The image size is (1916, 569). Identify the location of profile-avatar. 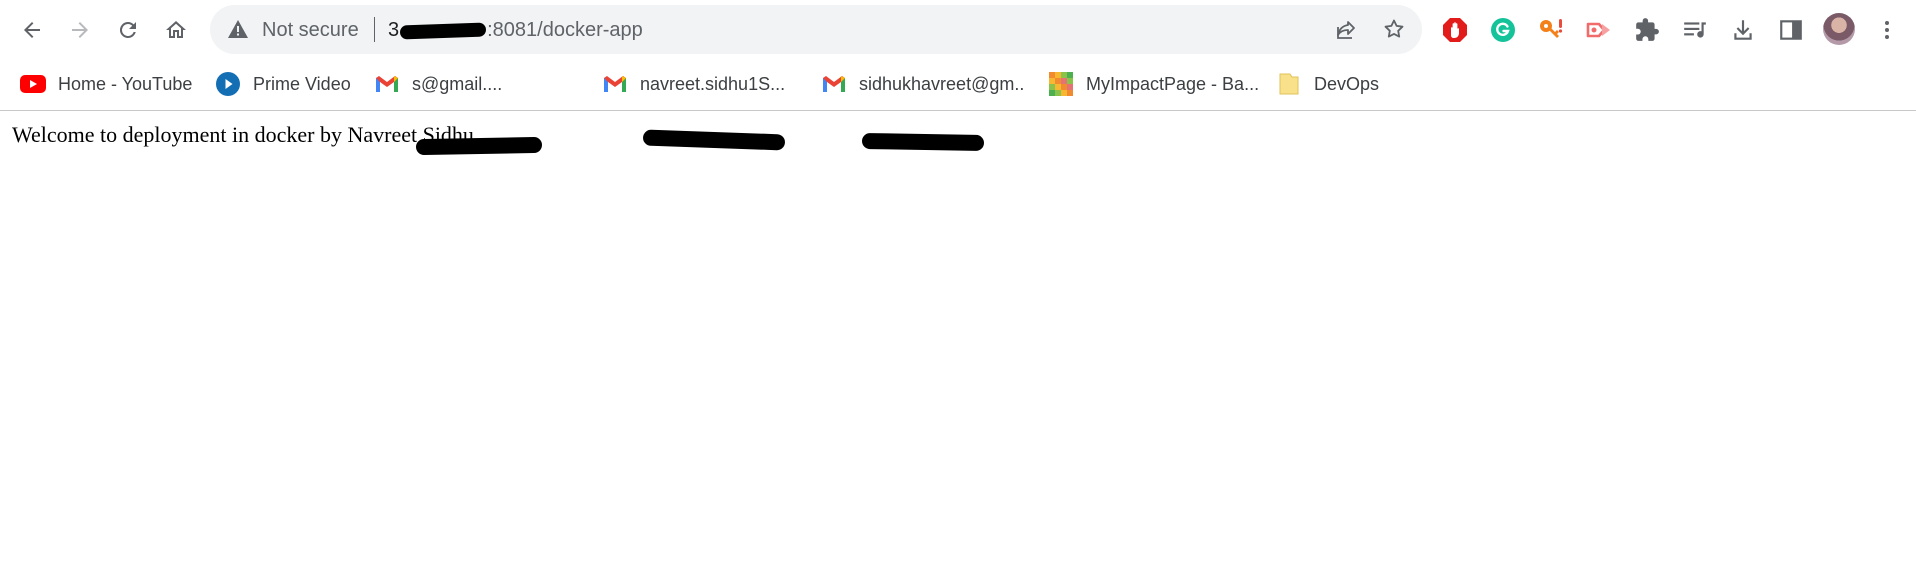
(1839, 29).